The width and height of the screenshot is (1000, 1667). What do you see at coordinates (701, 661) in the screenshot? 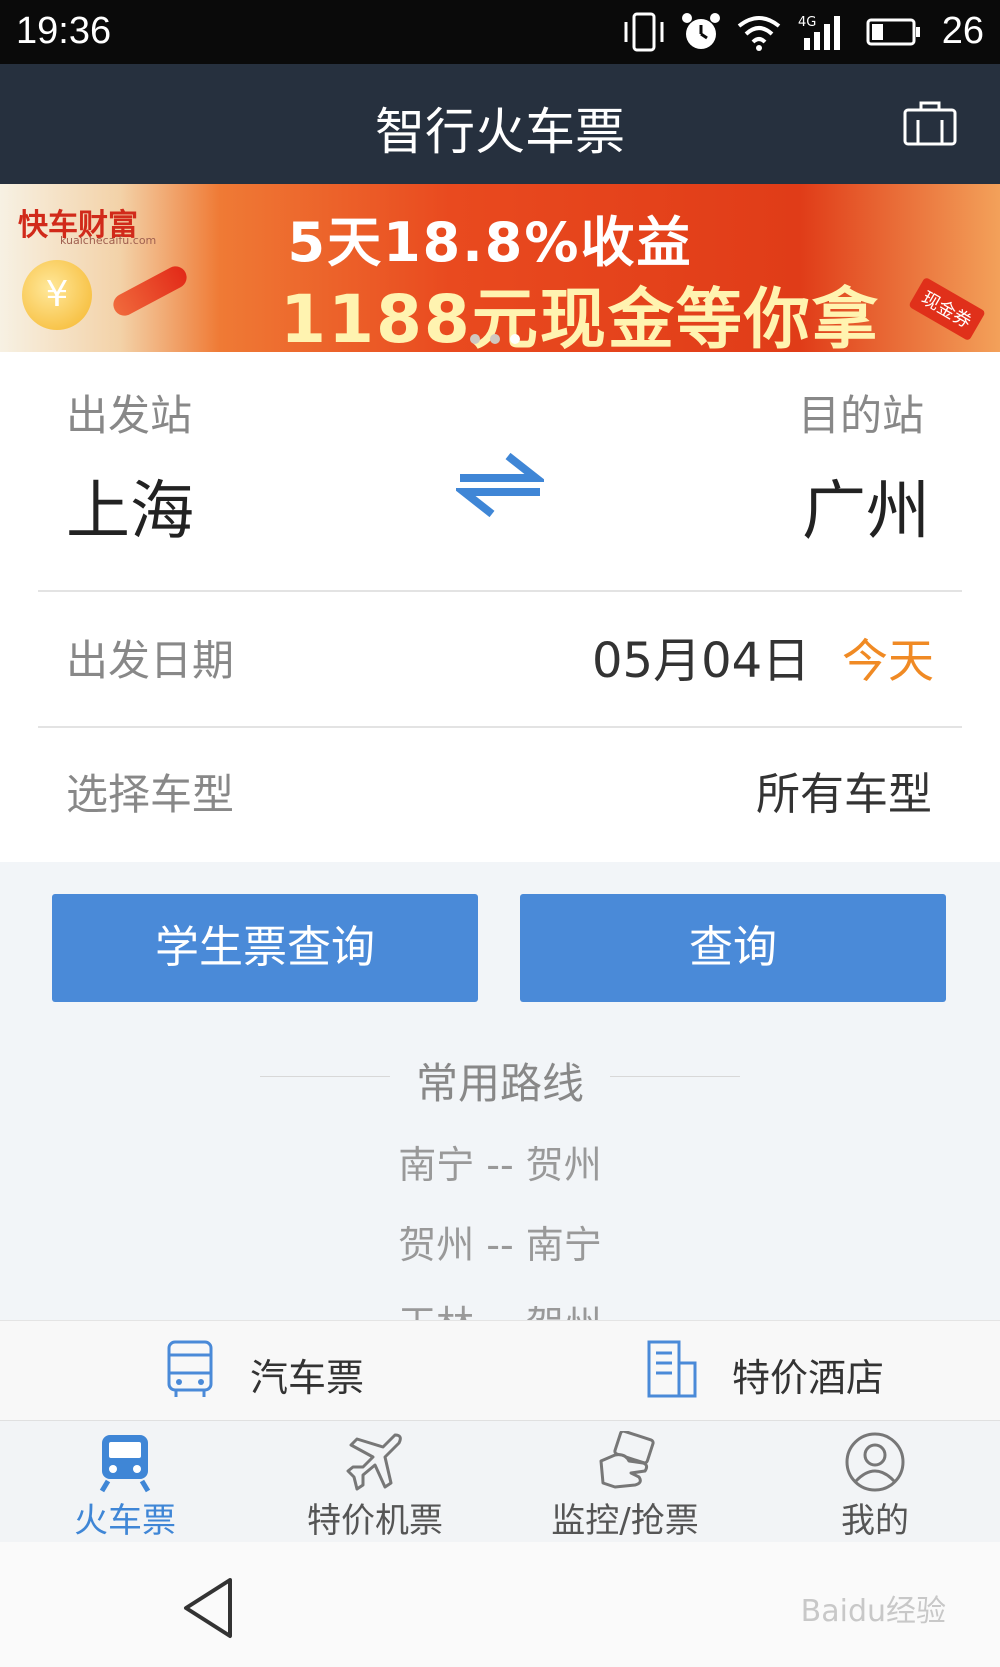
I see `date-value: 05月04日` at bounding box center [701, 661].